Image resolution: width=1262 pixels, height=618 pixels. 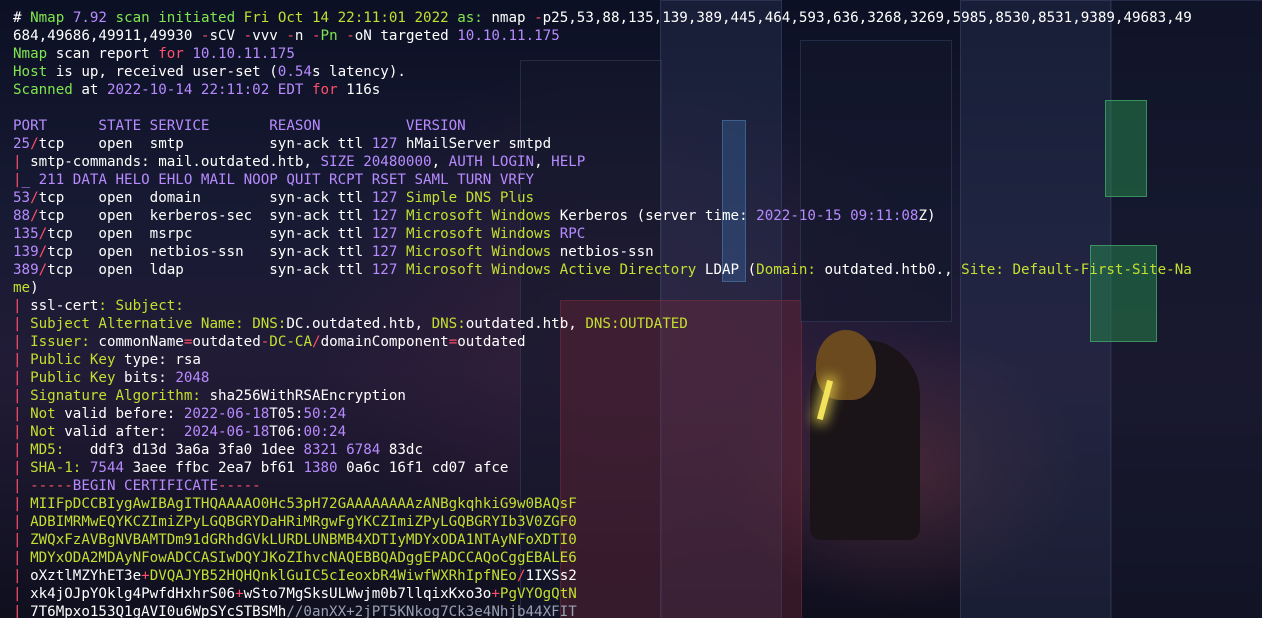 What do you see at coordinates (543, 162) in the screenshot?
I see `output-text: ,` at bounding box center [543, 162].